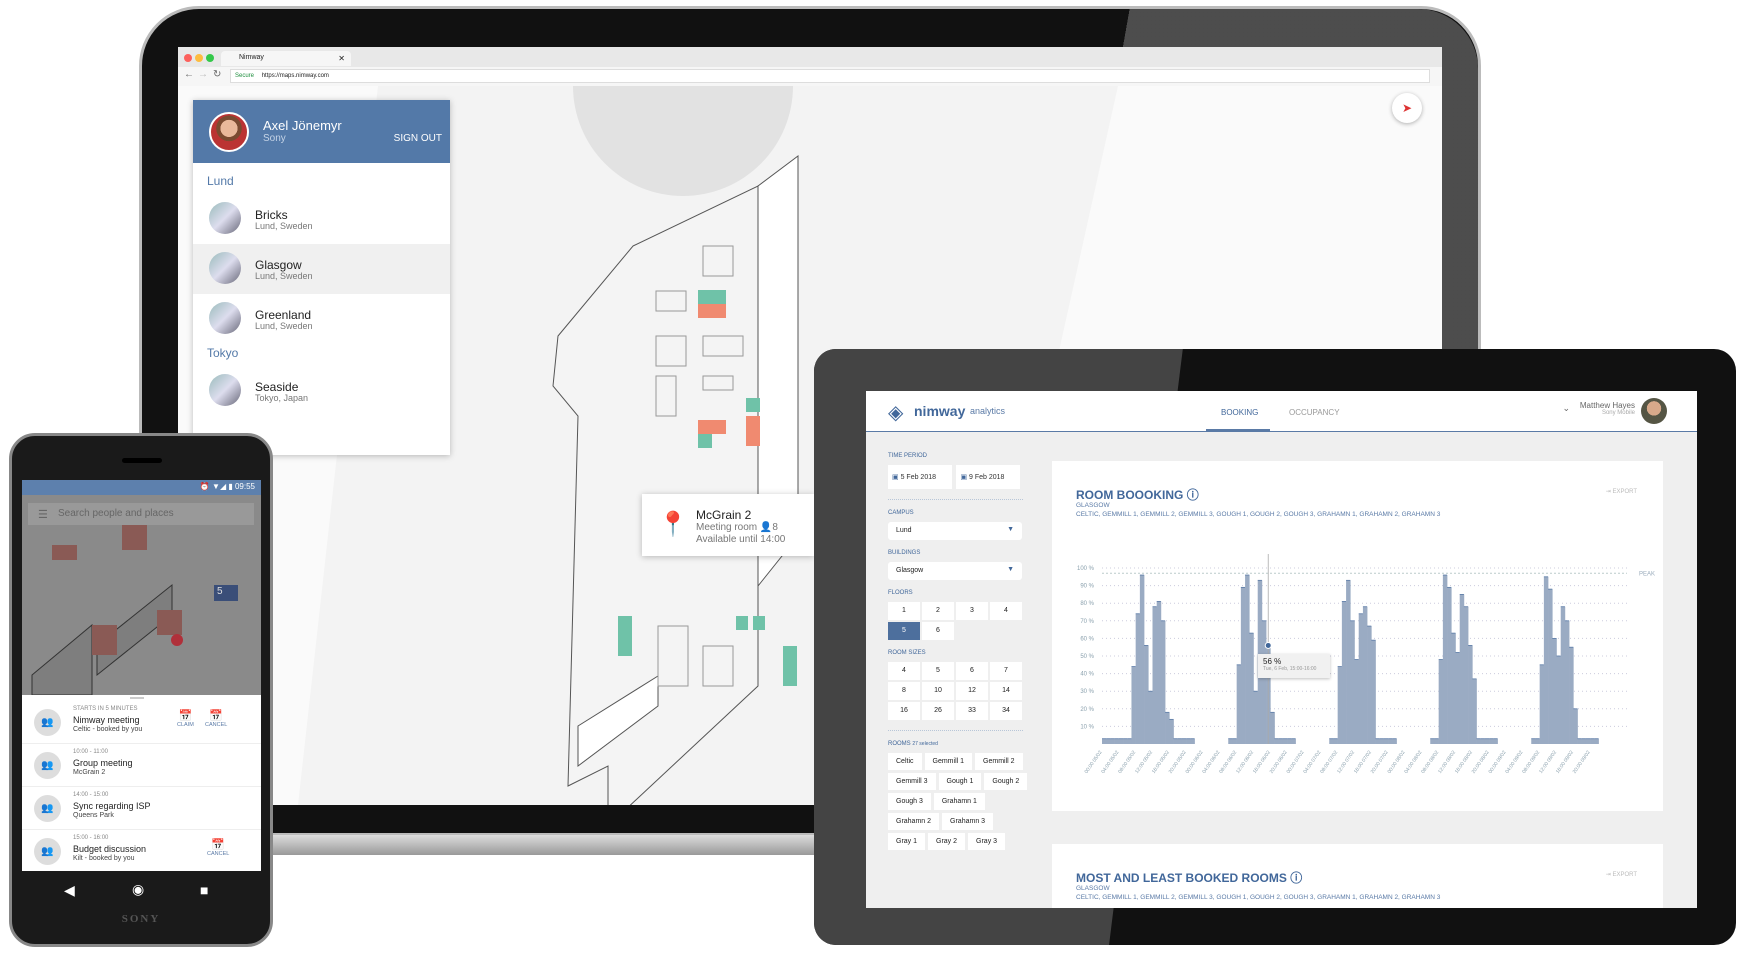  I want to click on event-location: McGrain 2, so click(89, 772).